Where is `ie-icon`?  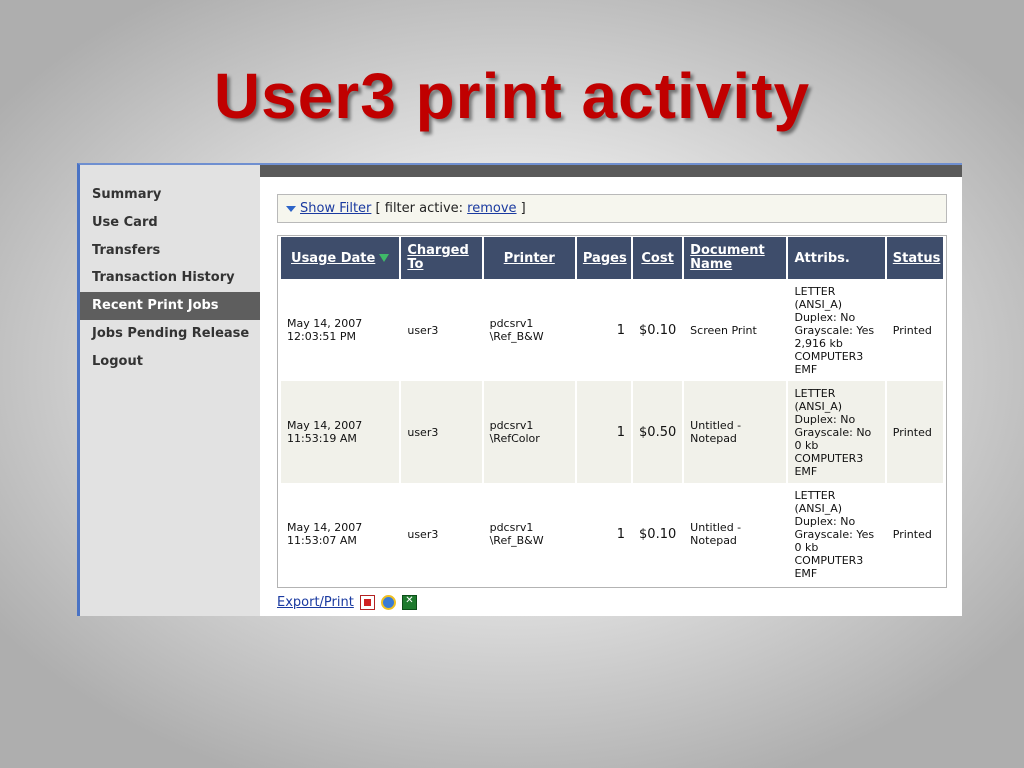
ie-icon is located at coordinates (389, 602).